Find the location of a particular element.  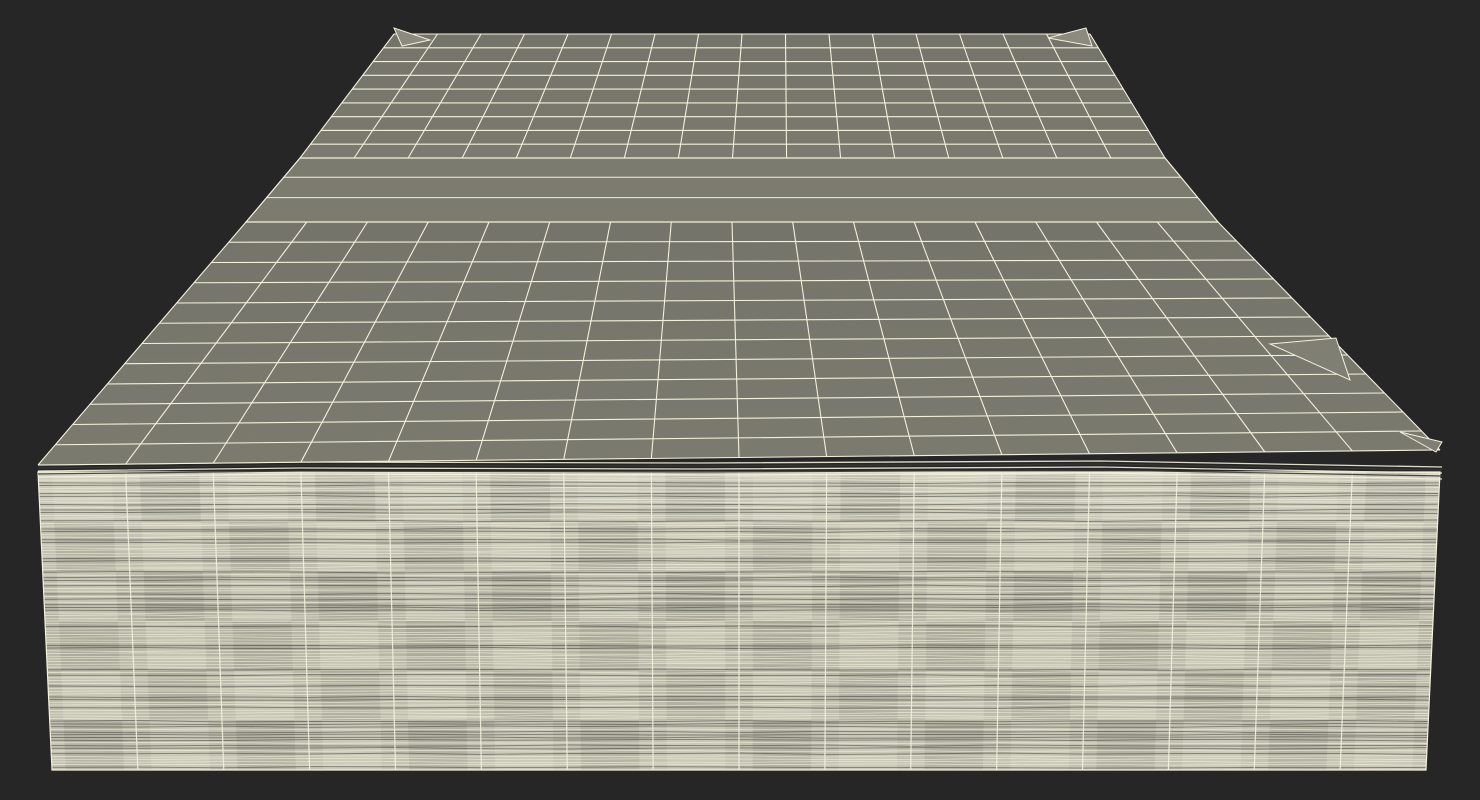

top-far-grid-fill is located at coordinates (732, 96).